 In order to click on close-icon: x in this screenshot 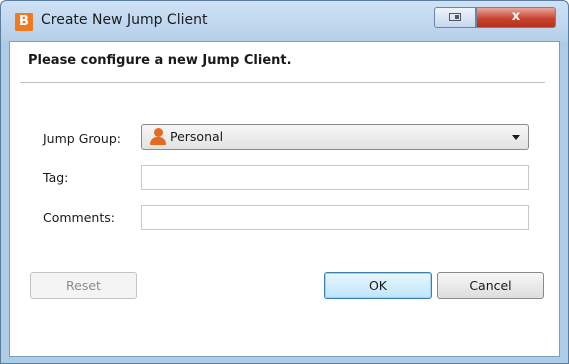, I will do `click(516, 16)`.